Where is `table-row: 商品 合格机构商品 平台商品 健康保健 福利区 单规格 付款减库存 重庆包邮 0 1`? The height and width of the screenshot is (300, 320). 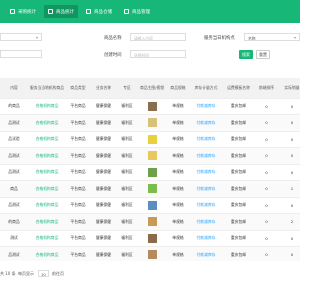
table-row: 商品 合格机构商品 平台商品 健康保健 福利区 单规格 付款减库存 重庆包邮 0 1 is located at coordinates (150, 189).